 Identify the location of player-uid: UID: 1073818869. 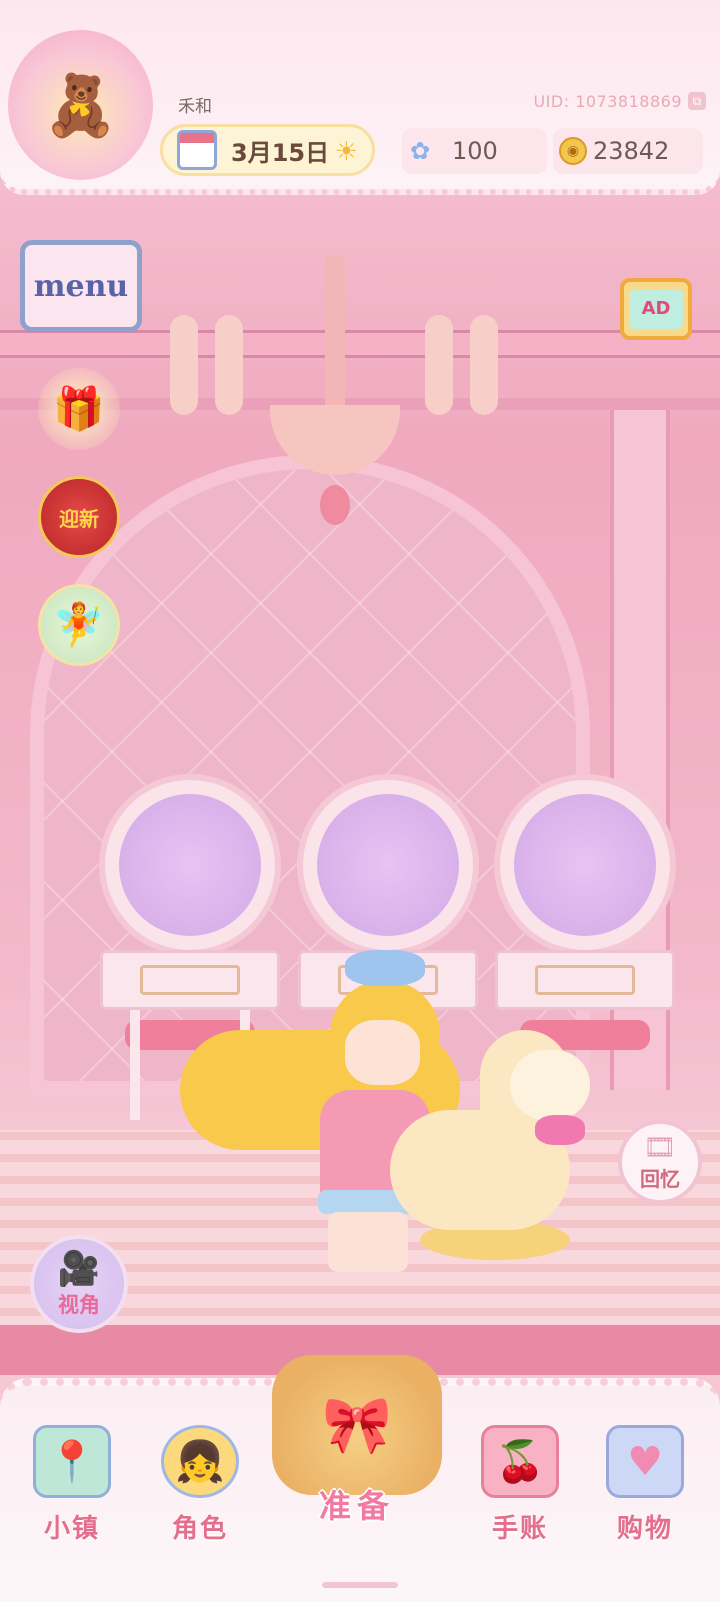
(607, 101).